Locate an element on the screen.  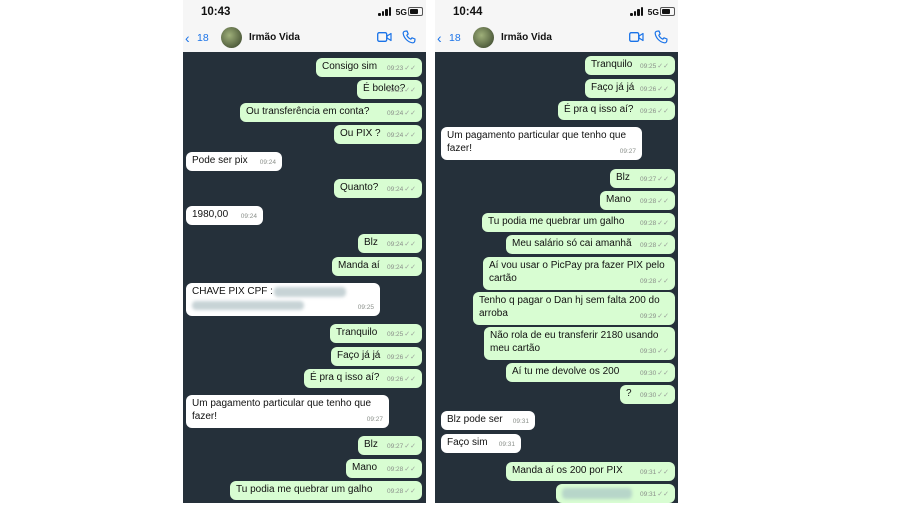
message-time: 09:30✓✓ is located at coordinates (654, 373).